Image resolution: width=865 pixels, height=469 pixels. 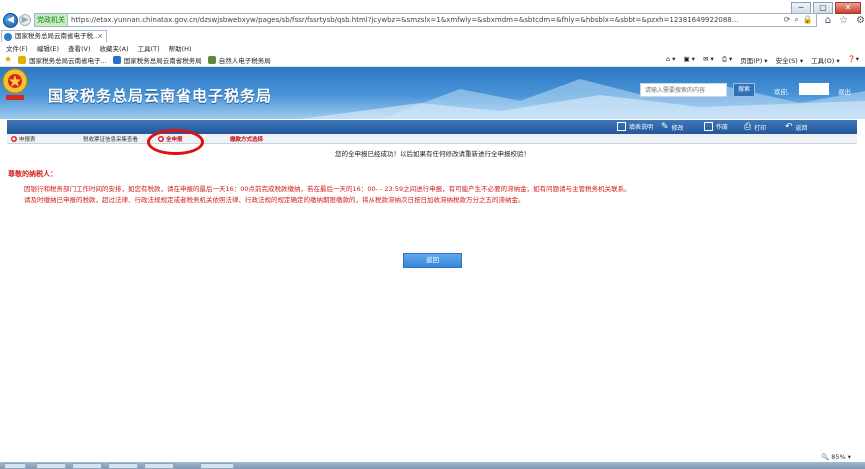 I want to click on star-icon: ☆, so click(x=843, y=20).